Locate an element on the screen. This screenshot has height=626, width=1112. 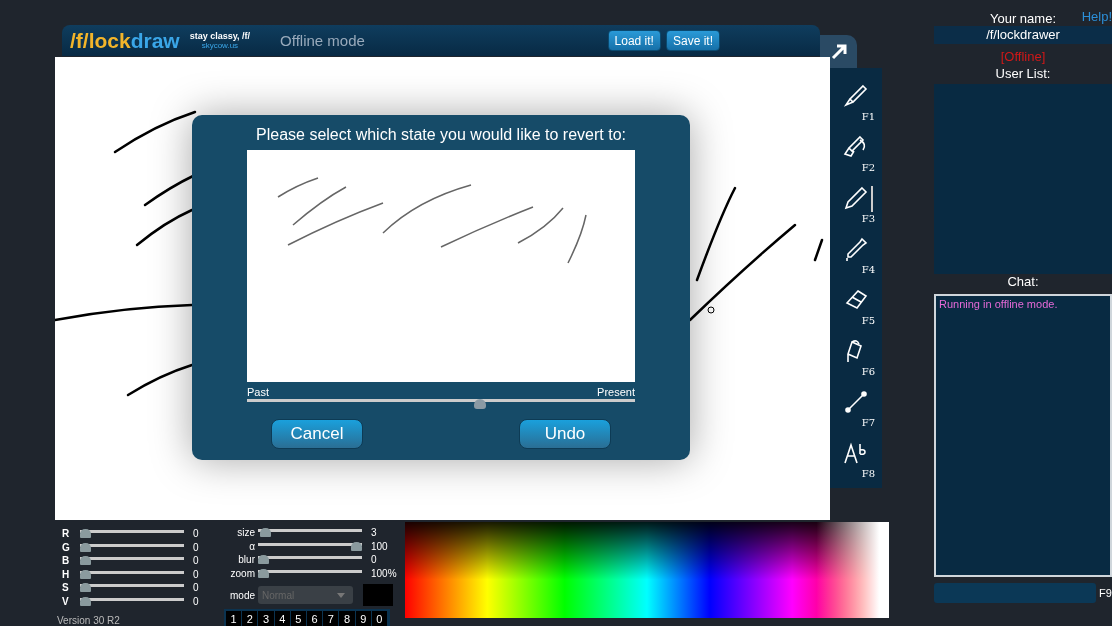
tool-button: F5 is located at coordinates (856, 309).